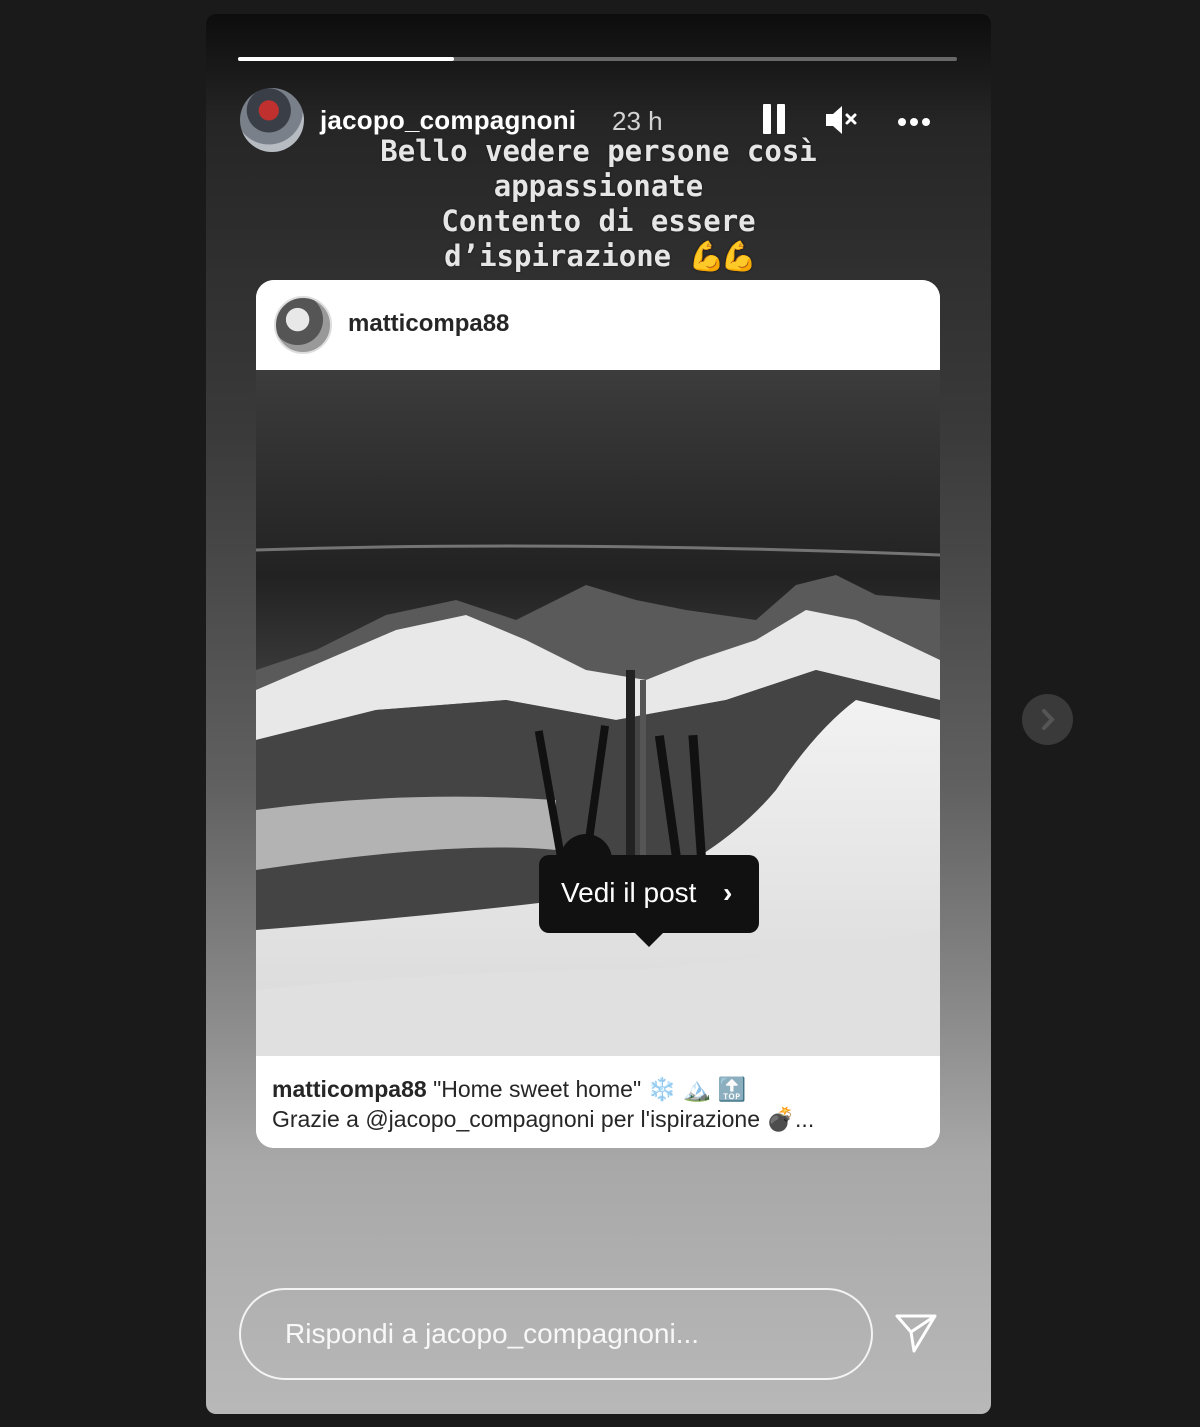 The height and width of the screenshot is (1427, 1200). Describe the element at coordinates (448, 120) in the screenshot. I see `story-username: jacopo_compagnoni` at that location.